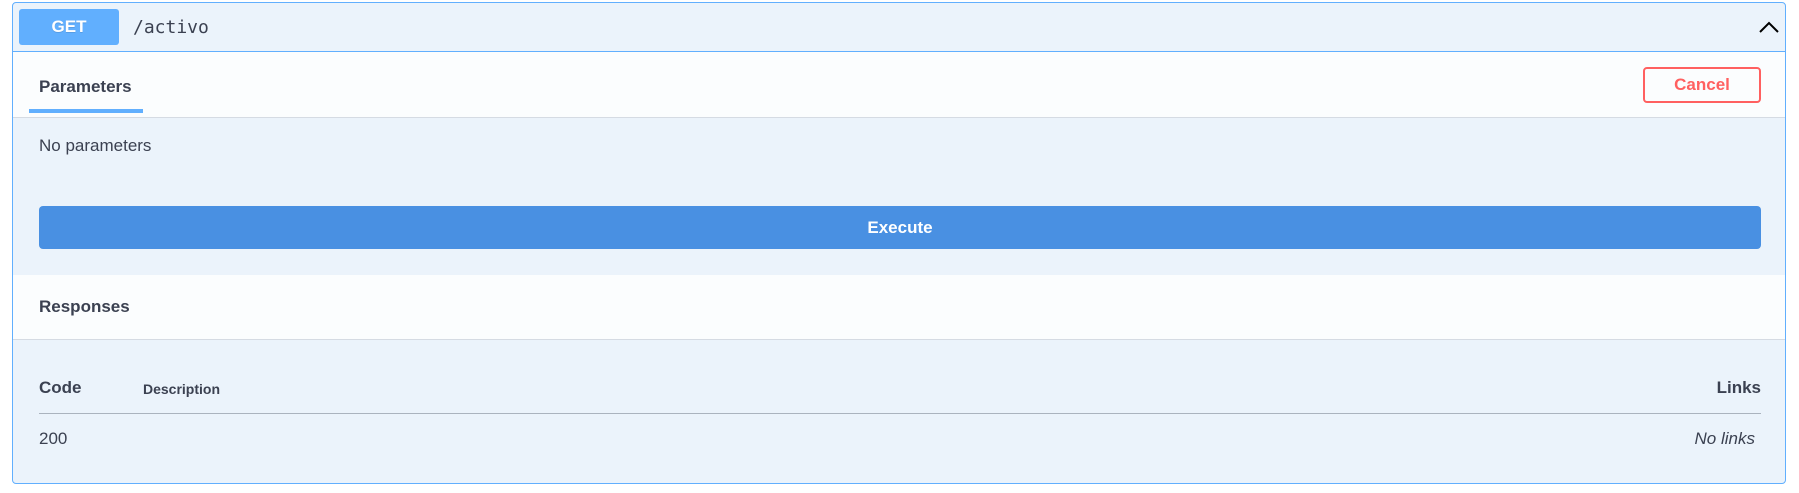  What do you see at coordinates (1738, 387) in the screenshot?
I see `column-header-links: Links` at bounding box center [1738, 387].